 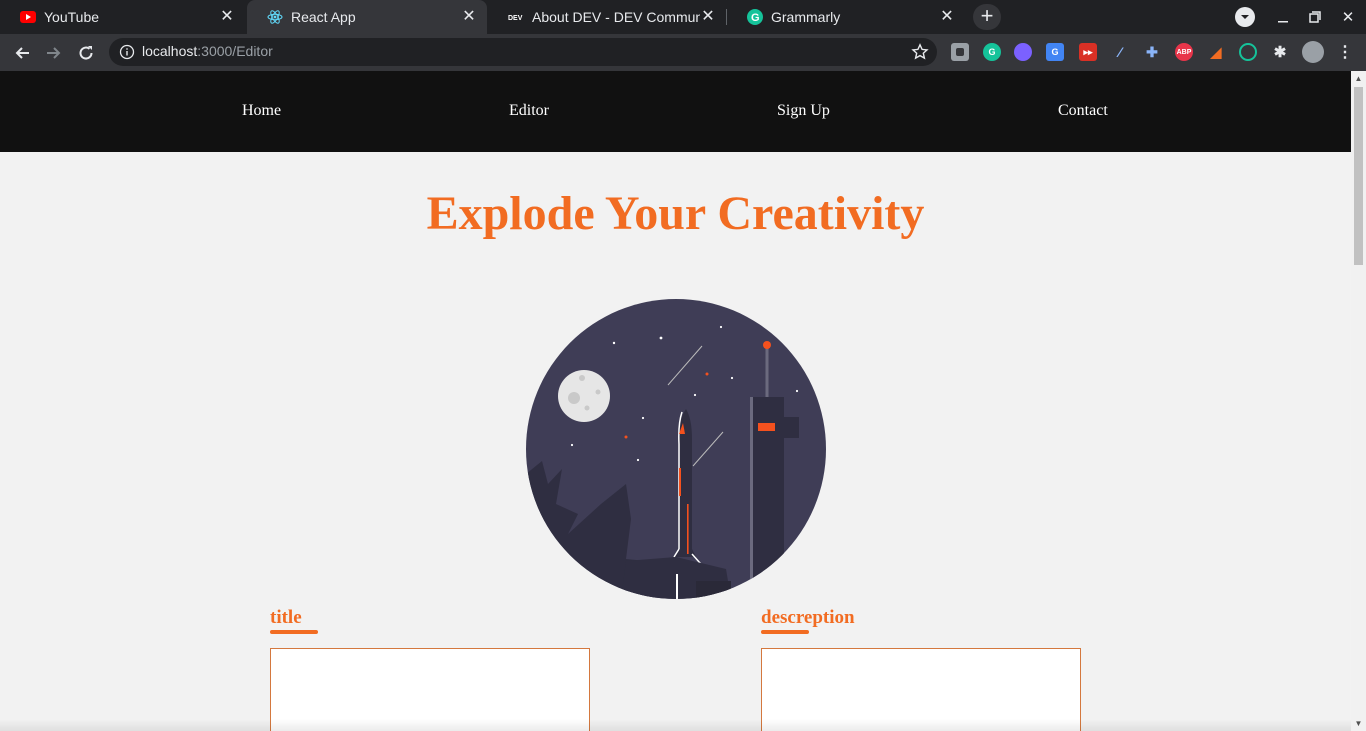 What do you see at coordinates (1283, 17) in the screenshot?
I see `minimize-icon` at bounding box center [1283, 17].